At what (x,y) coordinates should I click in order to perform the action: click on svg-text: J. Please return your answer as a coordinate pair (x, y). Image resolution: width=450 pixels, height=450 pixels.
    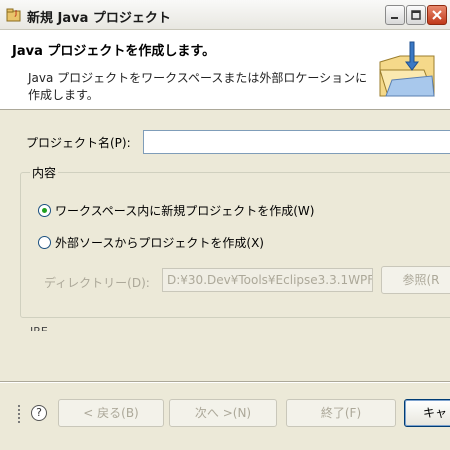
    Looking at the image, I should click on (15, 13).